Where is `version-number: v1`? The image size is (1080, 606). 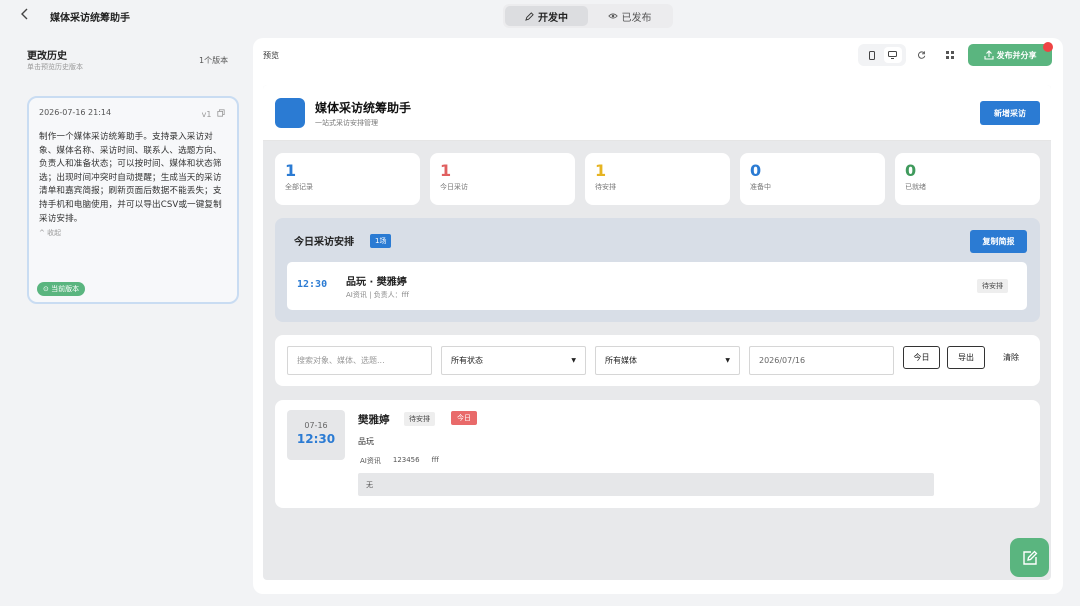
version-number: v1 is located at coordinates (206, 114).